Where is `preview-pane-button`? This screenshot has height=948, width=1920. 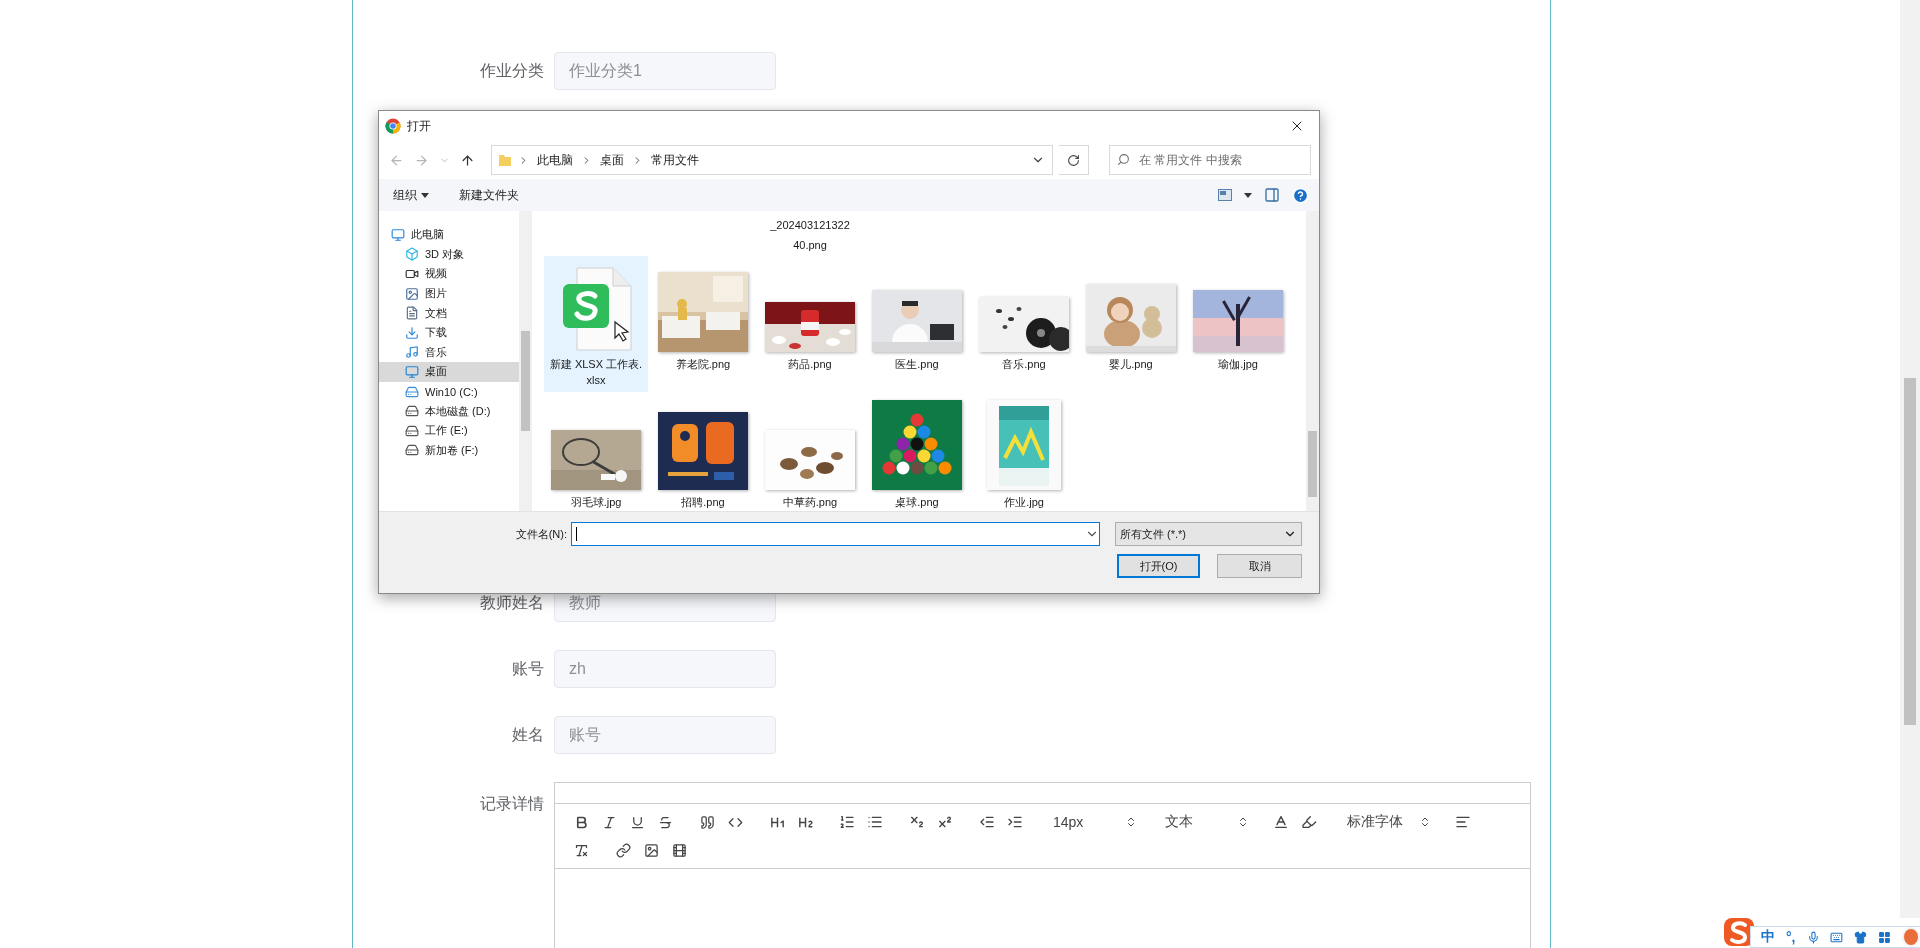 preview-pane-button is located at coordinates (1272, 195).